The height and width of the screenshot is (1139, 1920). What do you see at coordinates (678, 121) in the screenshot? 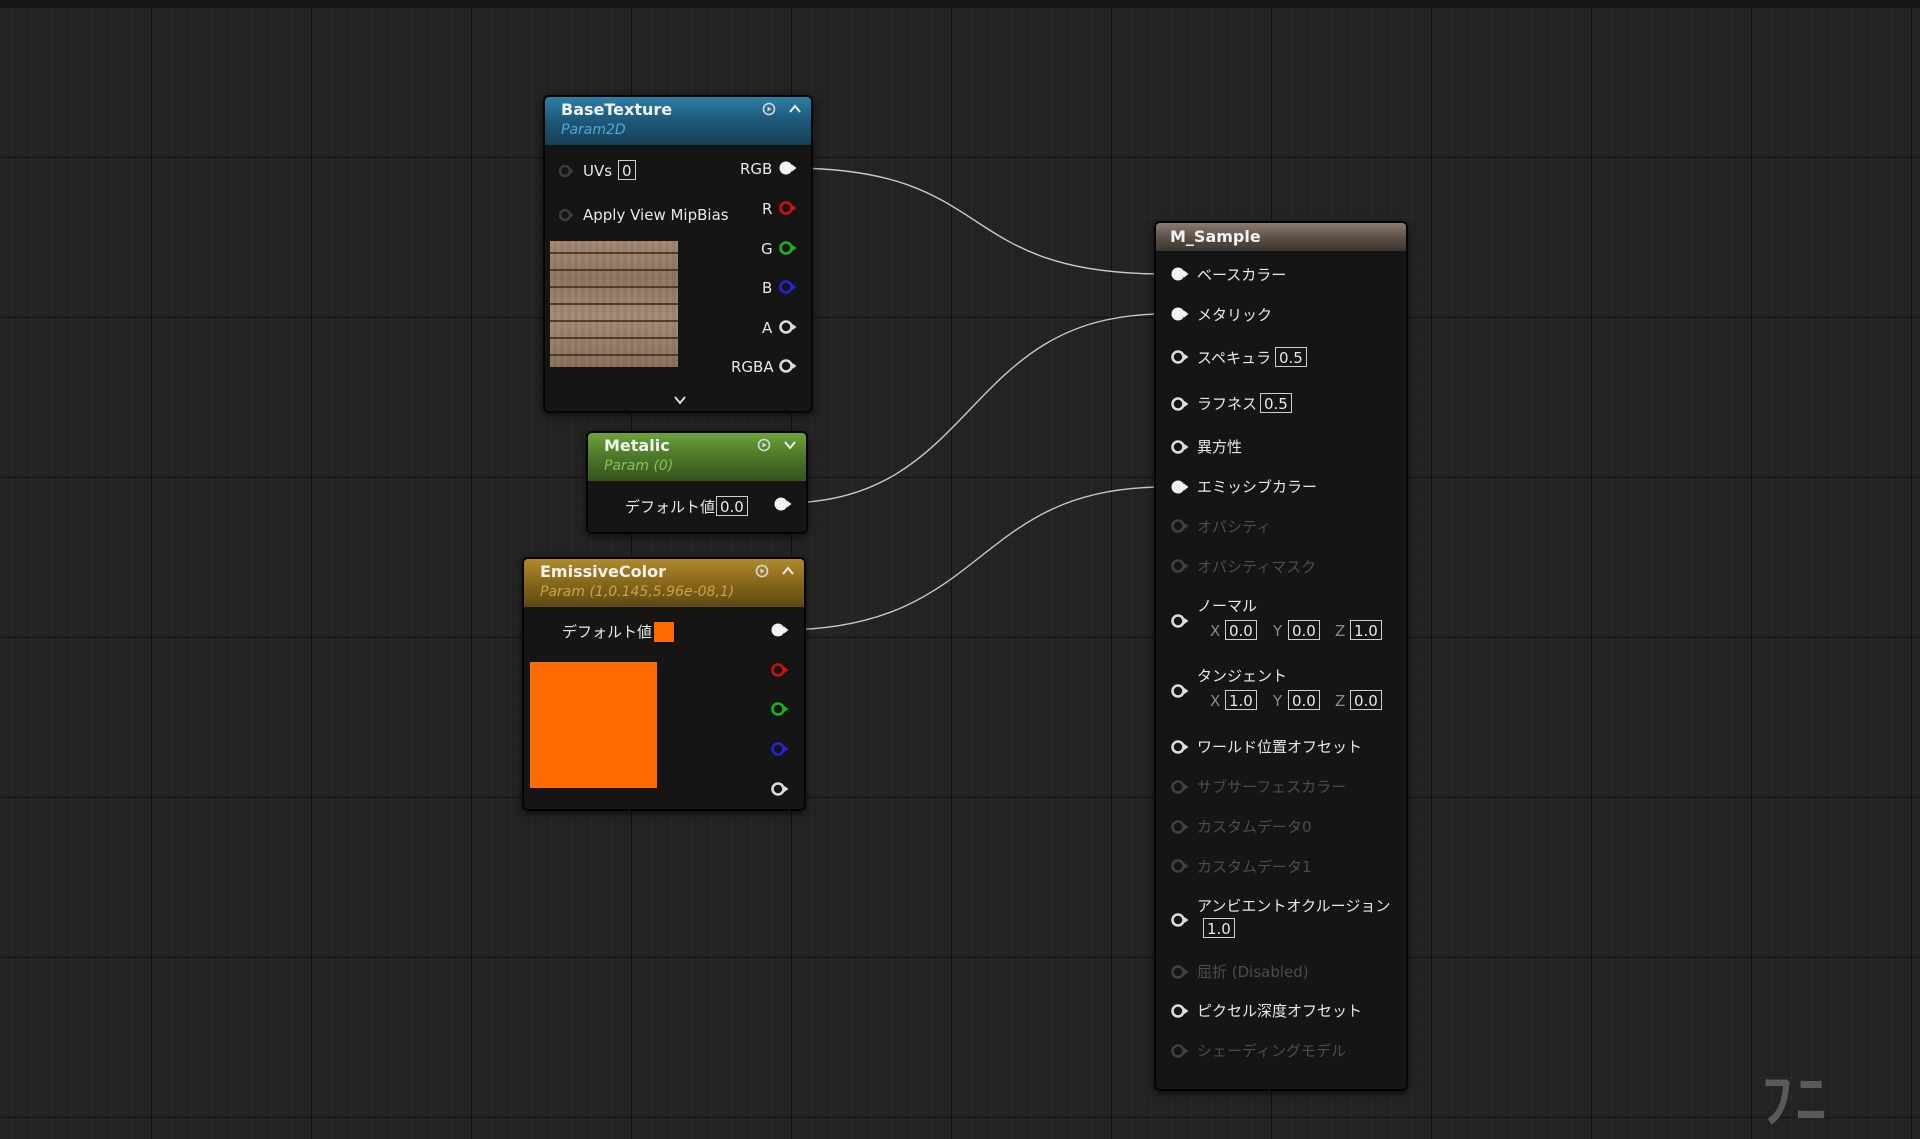
I see `base-texture-header: BaseTexture Param2D` at bounding box center [678, 121].